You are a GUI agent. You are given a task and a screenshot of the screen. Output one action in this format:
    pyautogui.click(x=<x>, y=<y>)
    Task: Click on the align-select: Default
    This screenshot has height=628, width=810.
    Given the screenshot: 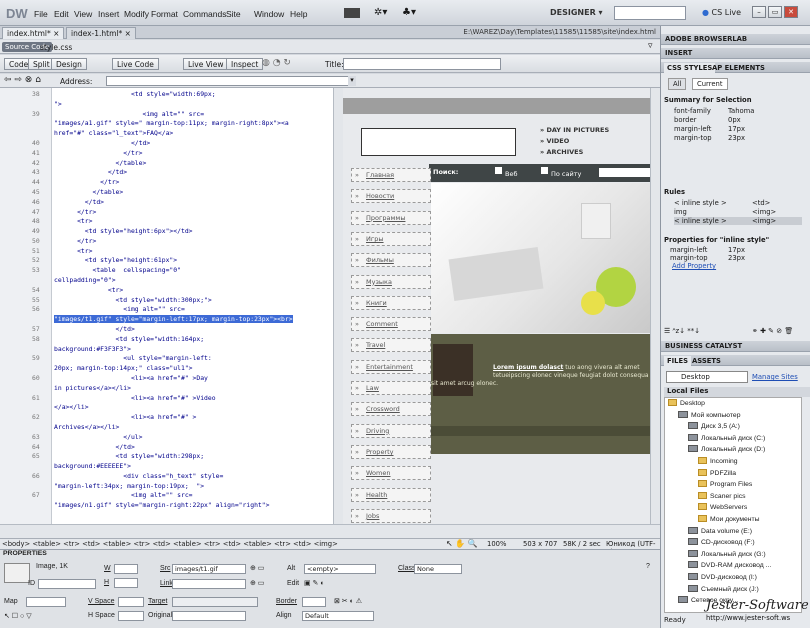 What is the action you would take?
    pyautogui.click(x=338, y=616)
    